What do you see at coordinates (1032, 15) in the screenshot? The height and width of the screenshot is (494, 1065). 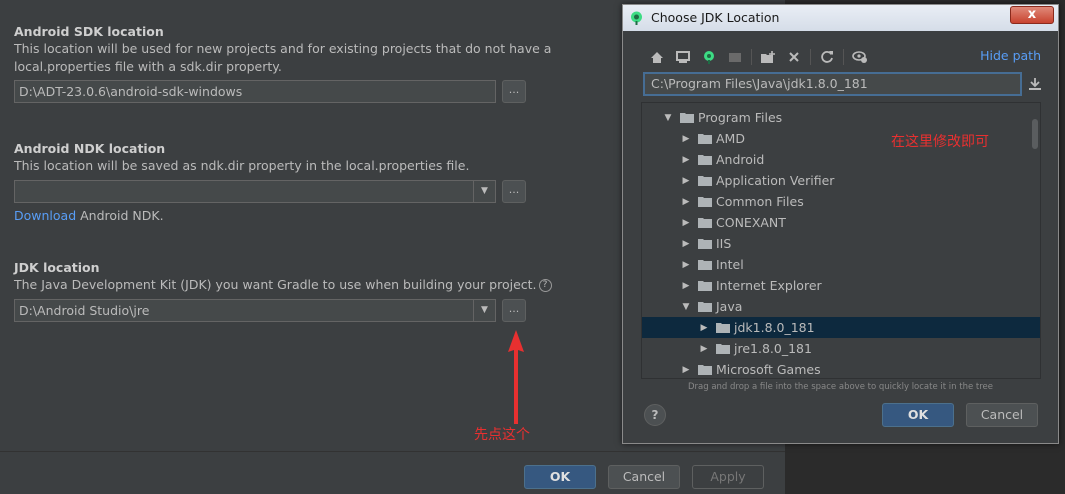 I see `close-icon: x` at bounding box center [1032, 15].